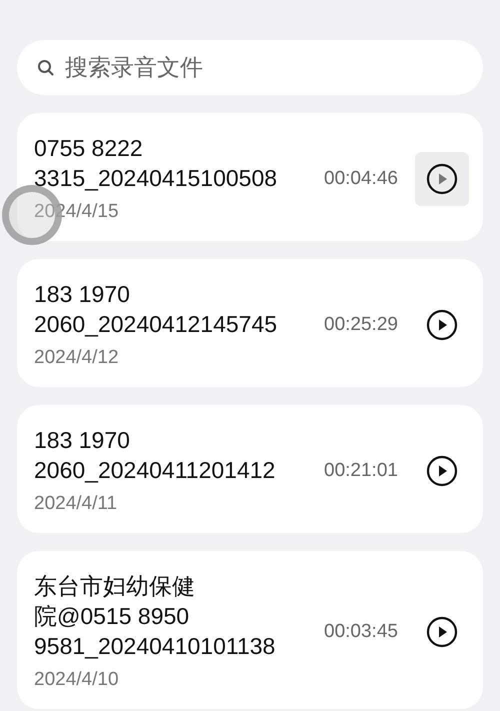 This screenshot has height=711, width=500. I want to click on duration: 00:25:29, so click(361, 324).